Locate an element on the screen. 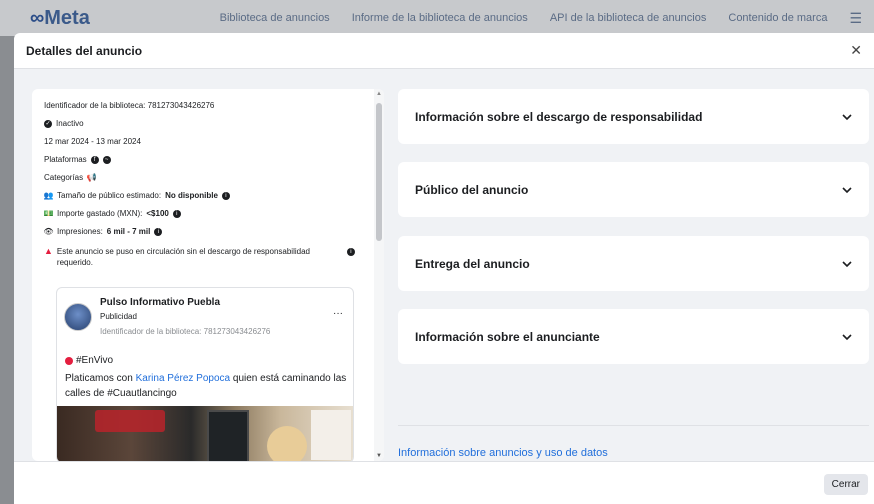  accordion-audience: Público del anuncio is located at coordinates (633, 189).